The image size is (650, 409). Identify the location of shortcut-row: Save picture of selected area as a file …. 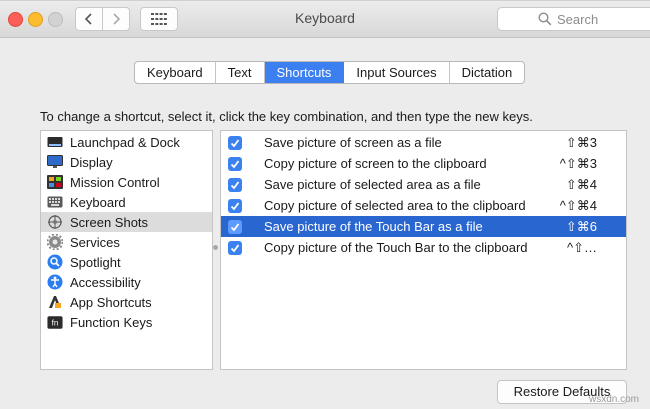
(423, 184).